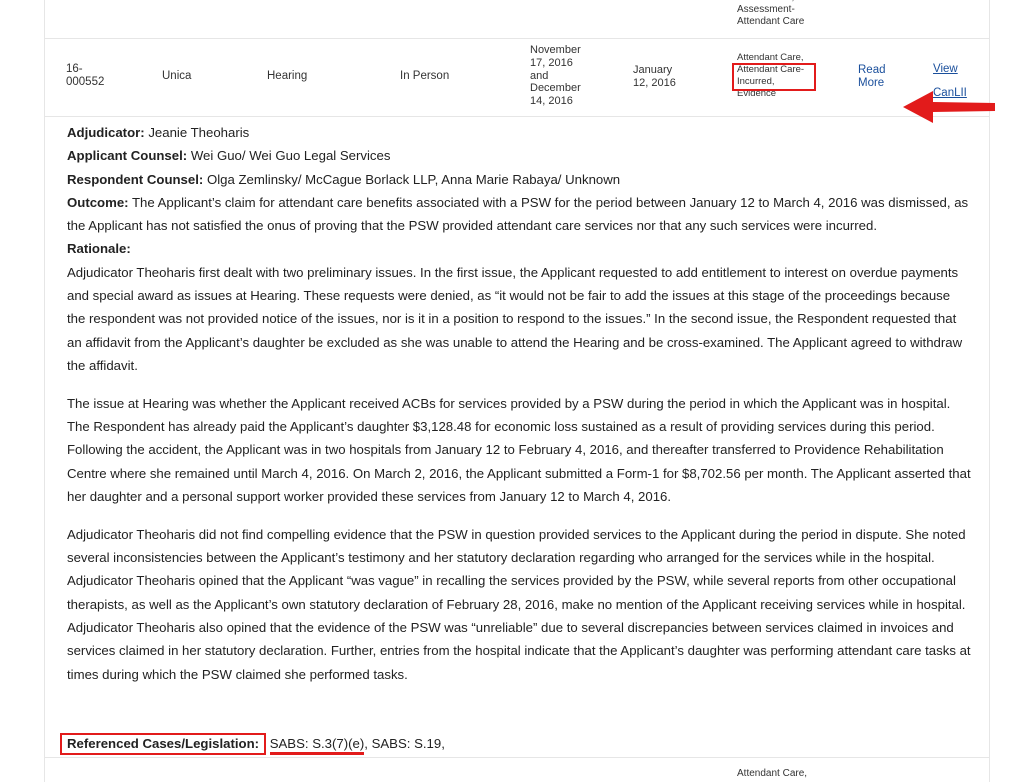 This screenshot has width=1024, height=783. I want to click on hearing-dates: November 17, 2016 and December 14, 2016, so click(555, 76).